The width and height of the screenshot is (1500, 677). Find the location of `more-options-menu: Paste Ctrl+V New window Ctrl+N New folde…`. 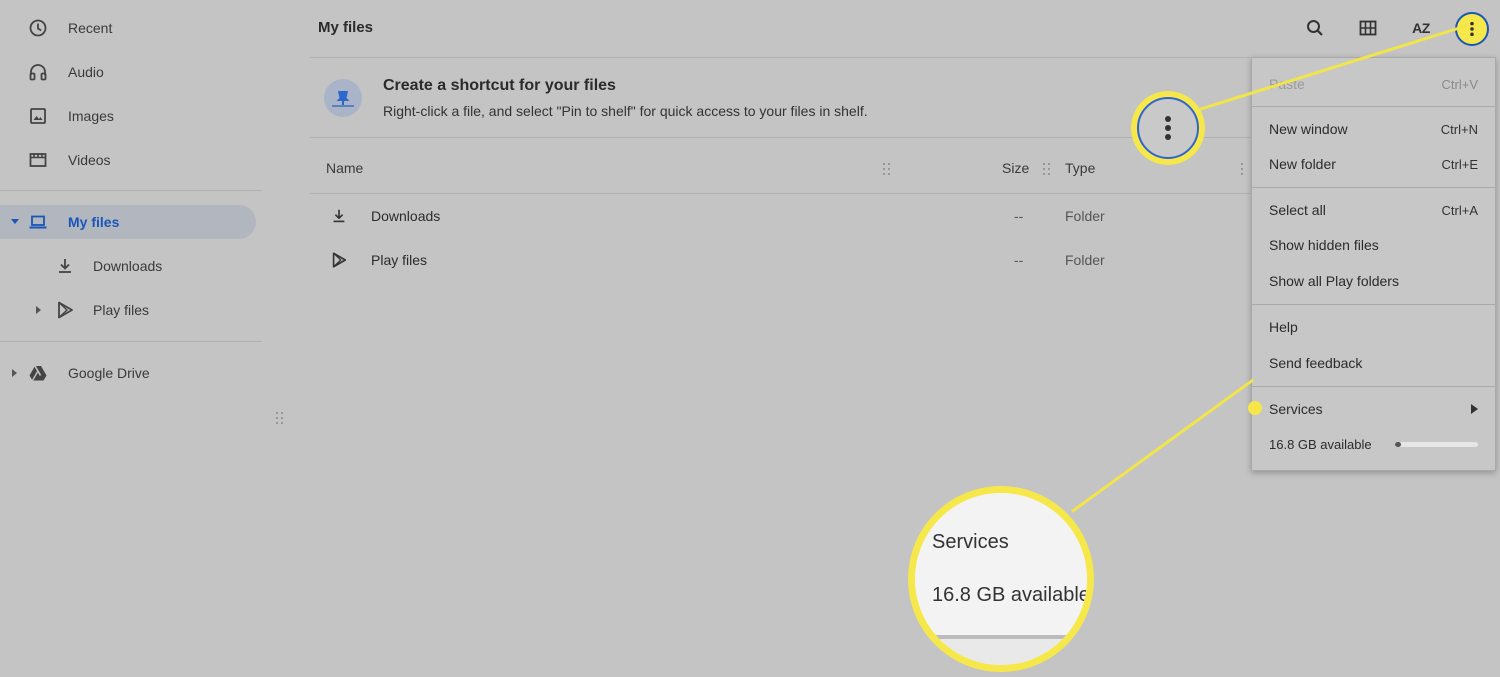

more-options-menu: Paste Ctrl+V New window Ctrl+N New folde… is located at coordinates (1373, 264).